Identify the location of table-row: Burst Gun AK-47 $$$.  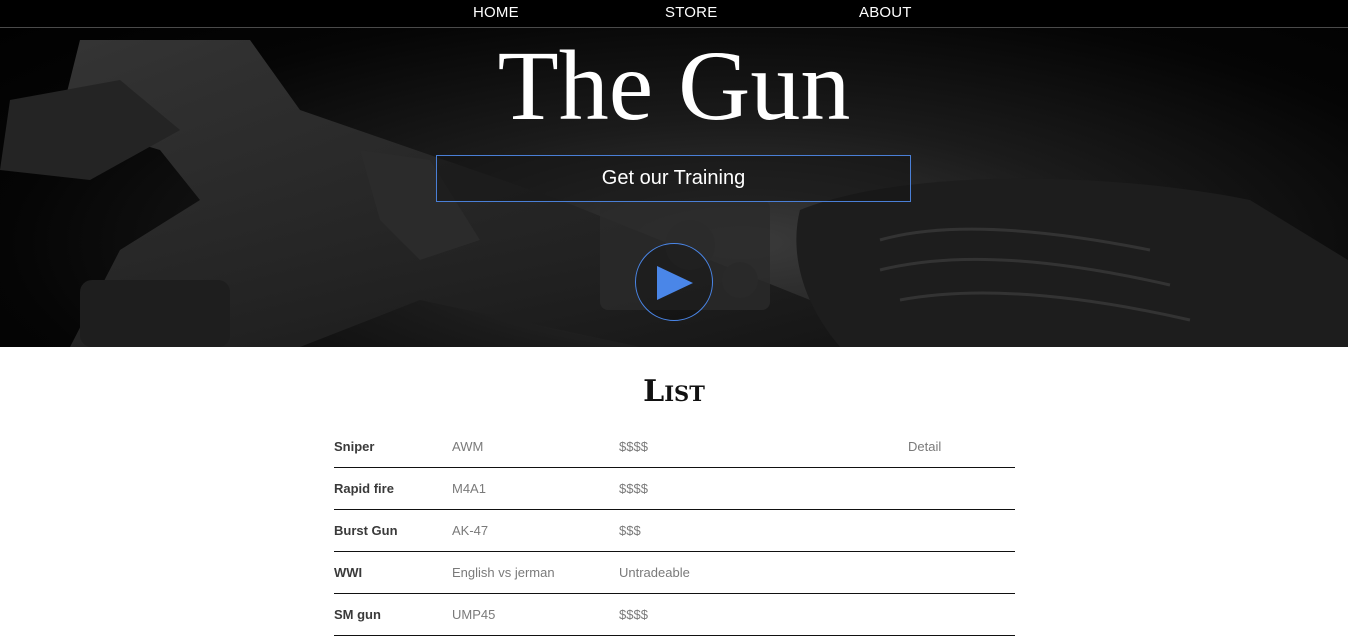
(674, 531).